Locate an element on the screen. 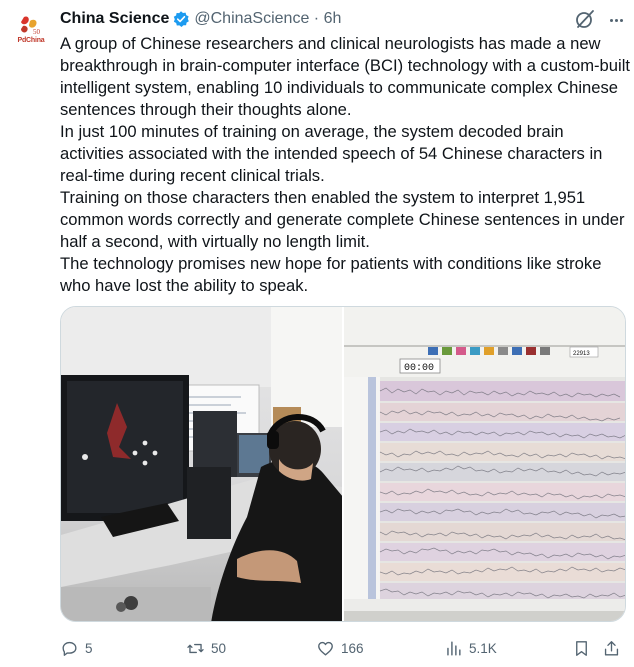  more-icon is located at coordinates (616, 20).